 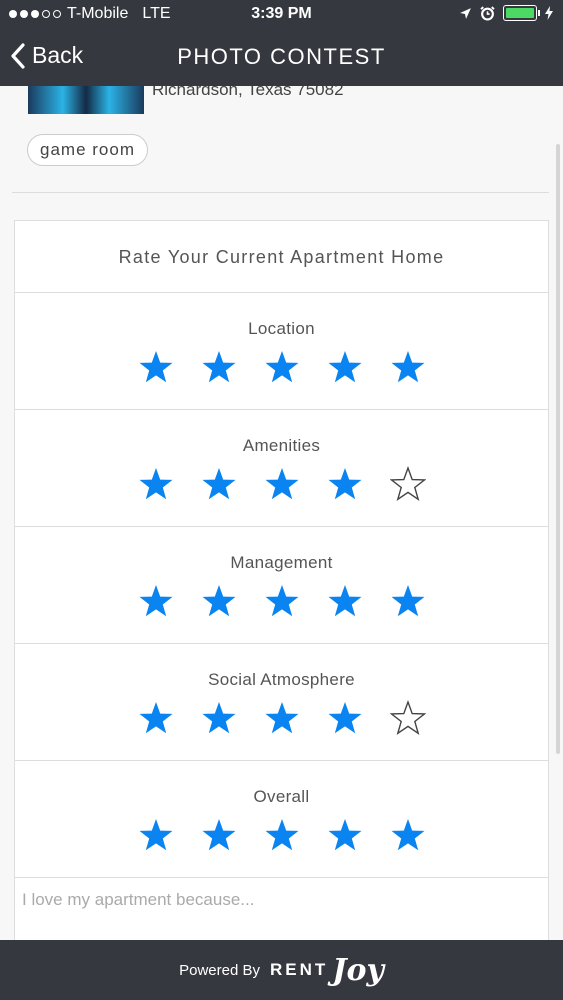 What do you see at coordinates (465, 13) in the screenshot?
I see `location-arrow-icon` at bounding box center [465, 13].